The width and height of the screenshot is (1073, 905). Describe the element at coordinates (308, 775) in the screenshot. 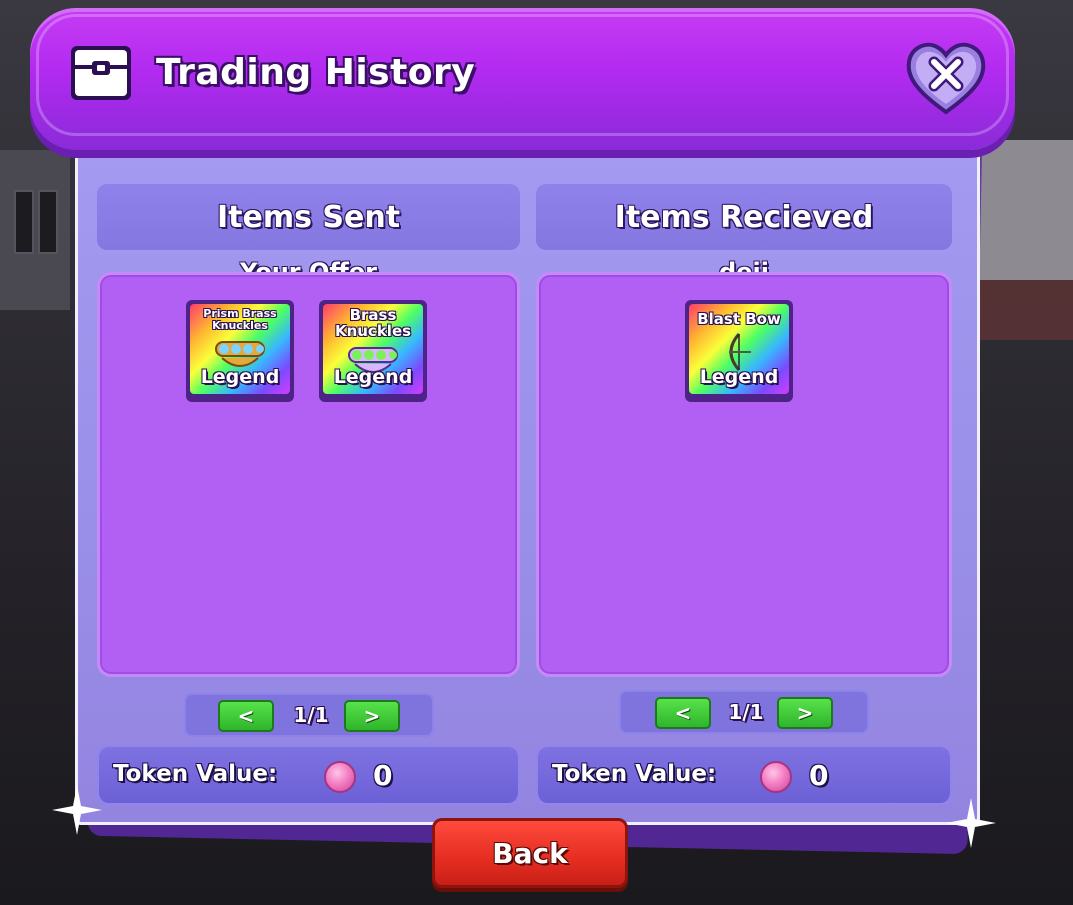

I see `sent-token-value: Token Value: 0` at that location.